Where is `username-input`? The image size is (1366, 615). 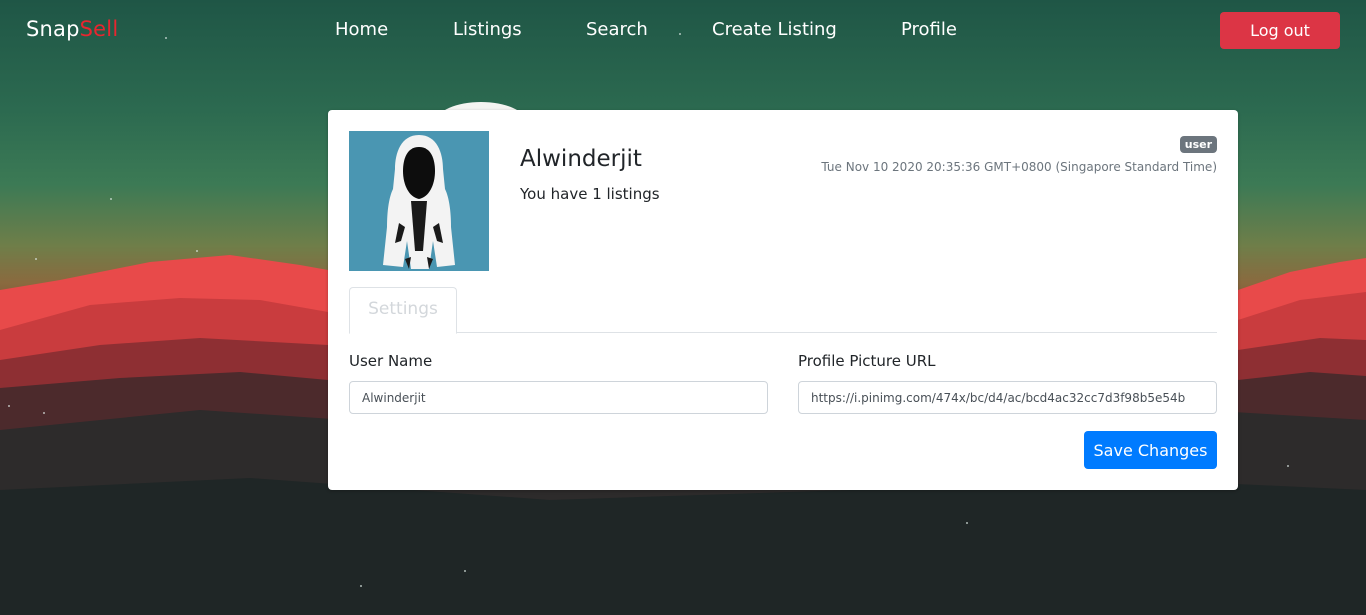
username-input is located at coordinates (558, 397).